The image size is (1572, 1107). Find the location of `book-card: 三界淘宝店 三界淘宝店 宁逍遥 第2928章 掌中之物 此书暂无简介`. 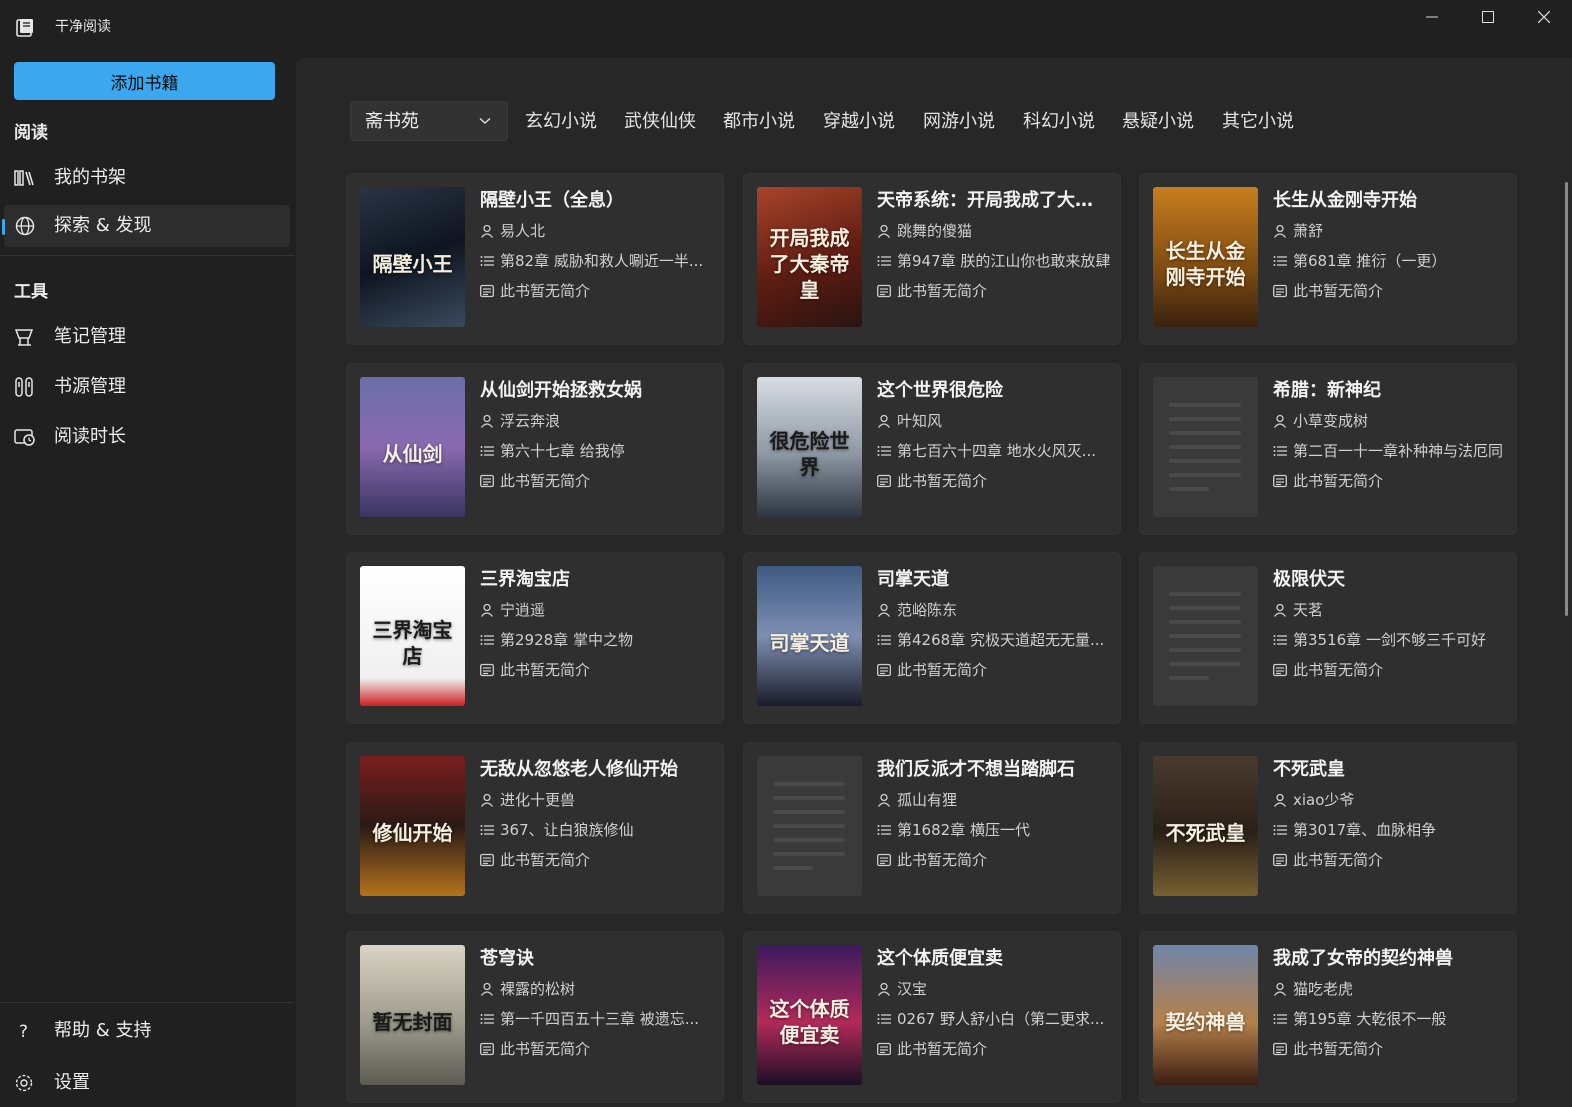

book-card: 三界淘宝店 三界淘宝店 宁逍遥 第2928章 掌中之物 此书暂无简介 is located at coordinates (535, 638).